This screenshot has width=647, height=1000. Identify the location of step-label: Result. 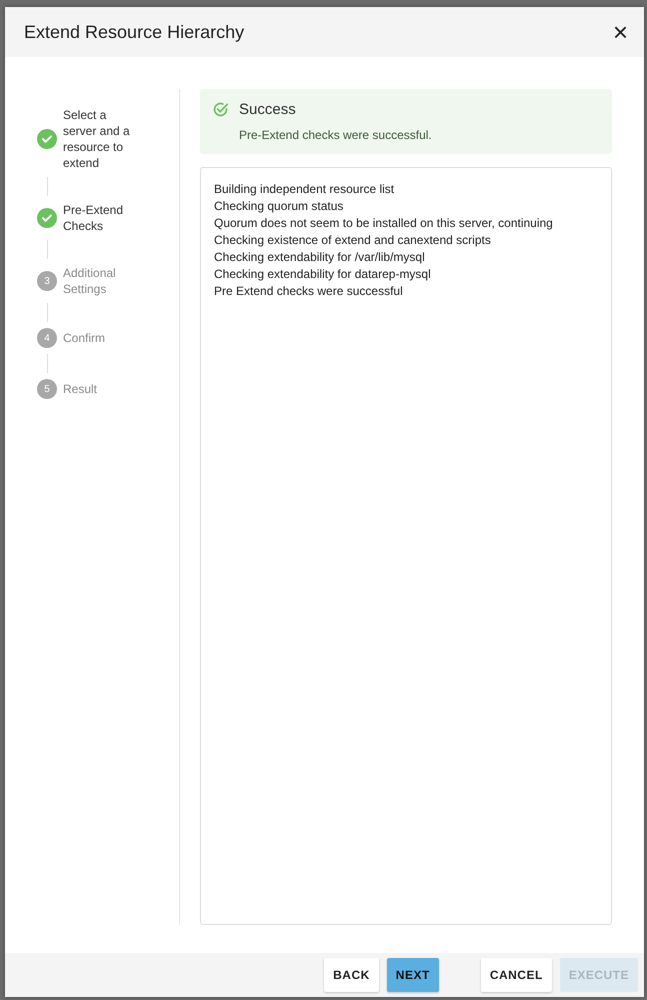
(80, 389).